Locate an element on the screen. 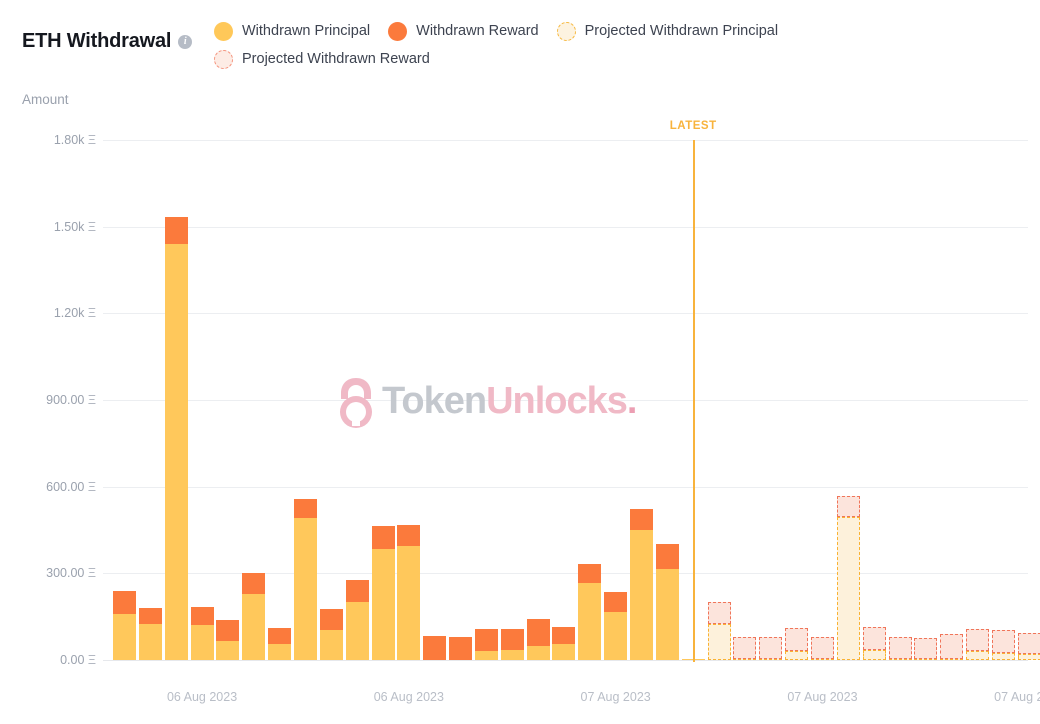  watermark: TokenUnlocks. is located at coordinates (483, 401).